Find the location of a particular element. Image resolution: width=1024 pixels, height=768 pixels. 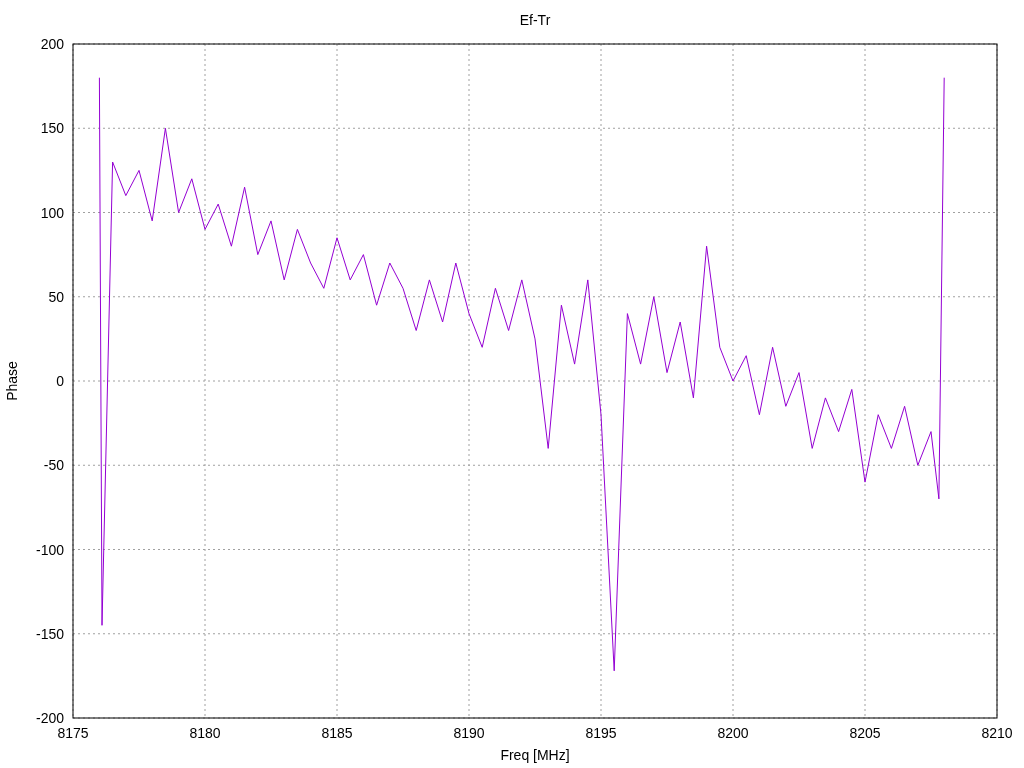

tick-label: -200 is located at coordinates (49, 718).